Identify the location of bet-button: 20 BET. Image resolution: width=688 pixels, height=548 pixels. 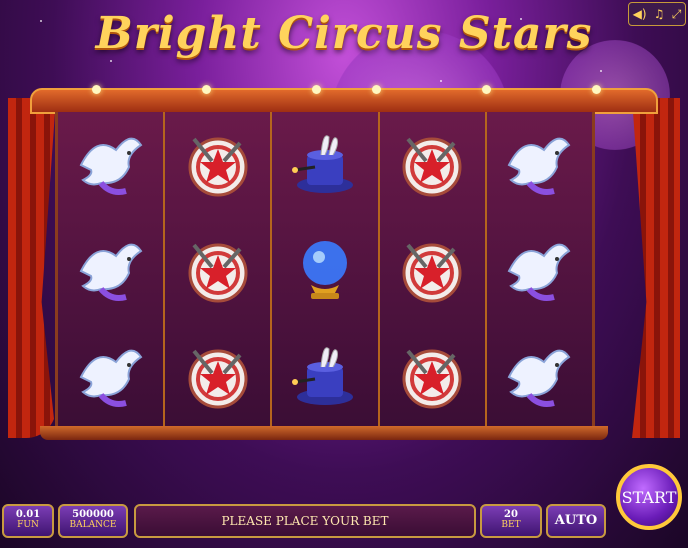
(511, 521).